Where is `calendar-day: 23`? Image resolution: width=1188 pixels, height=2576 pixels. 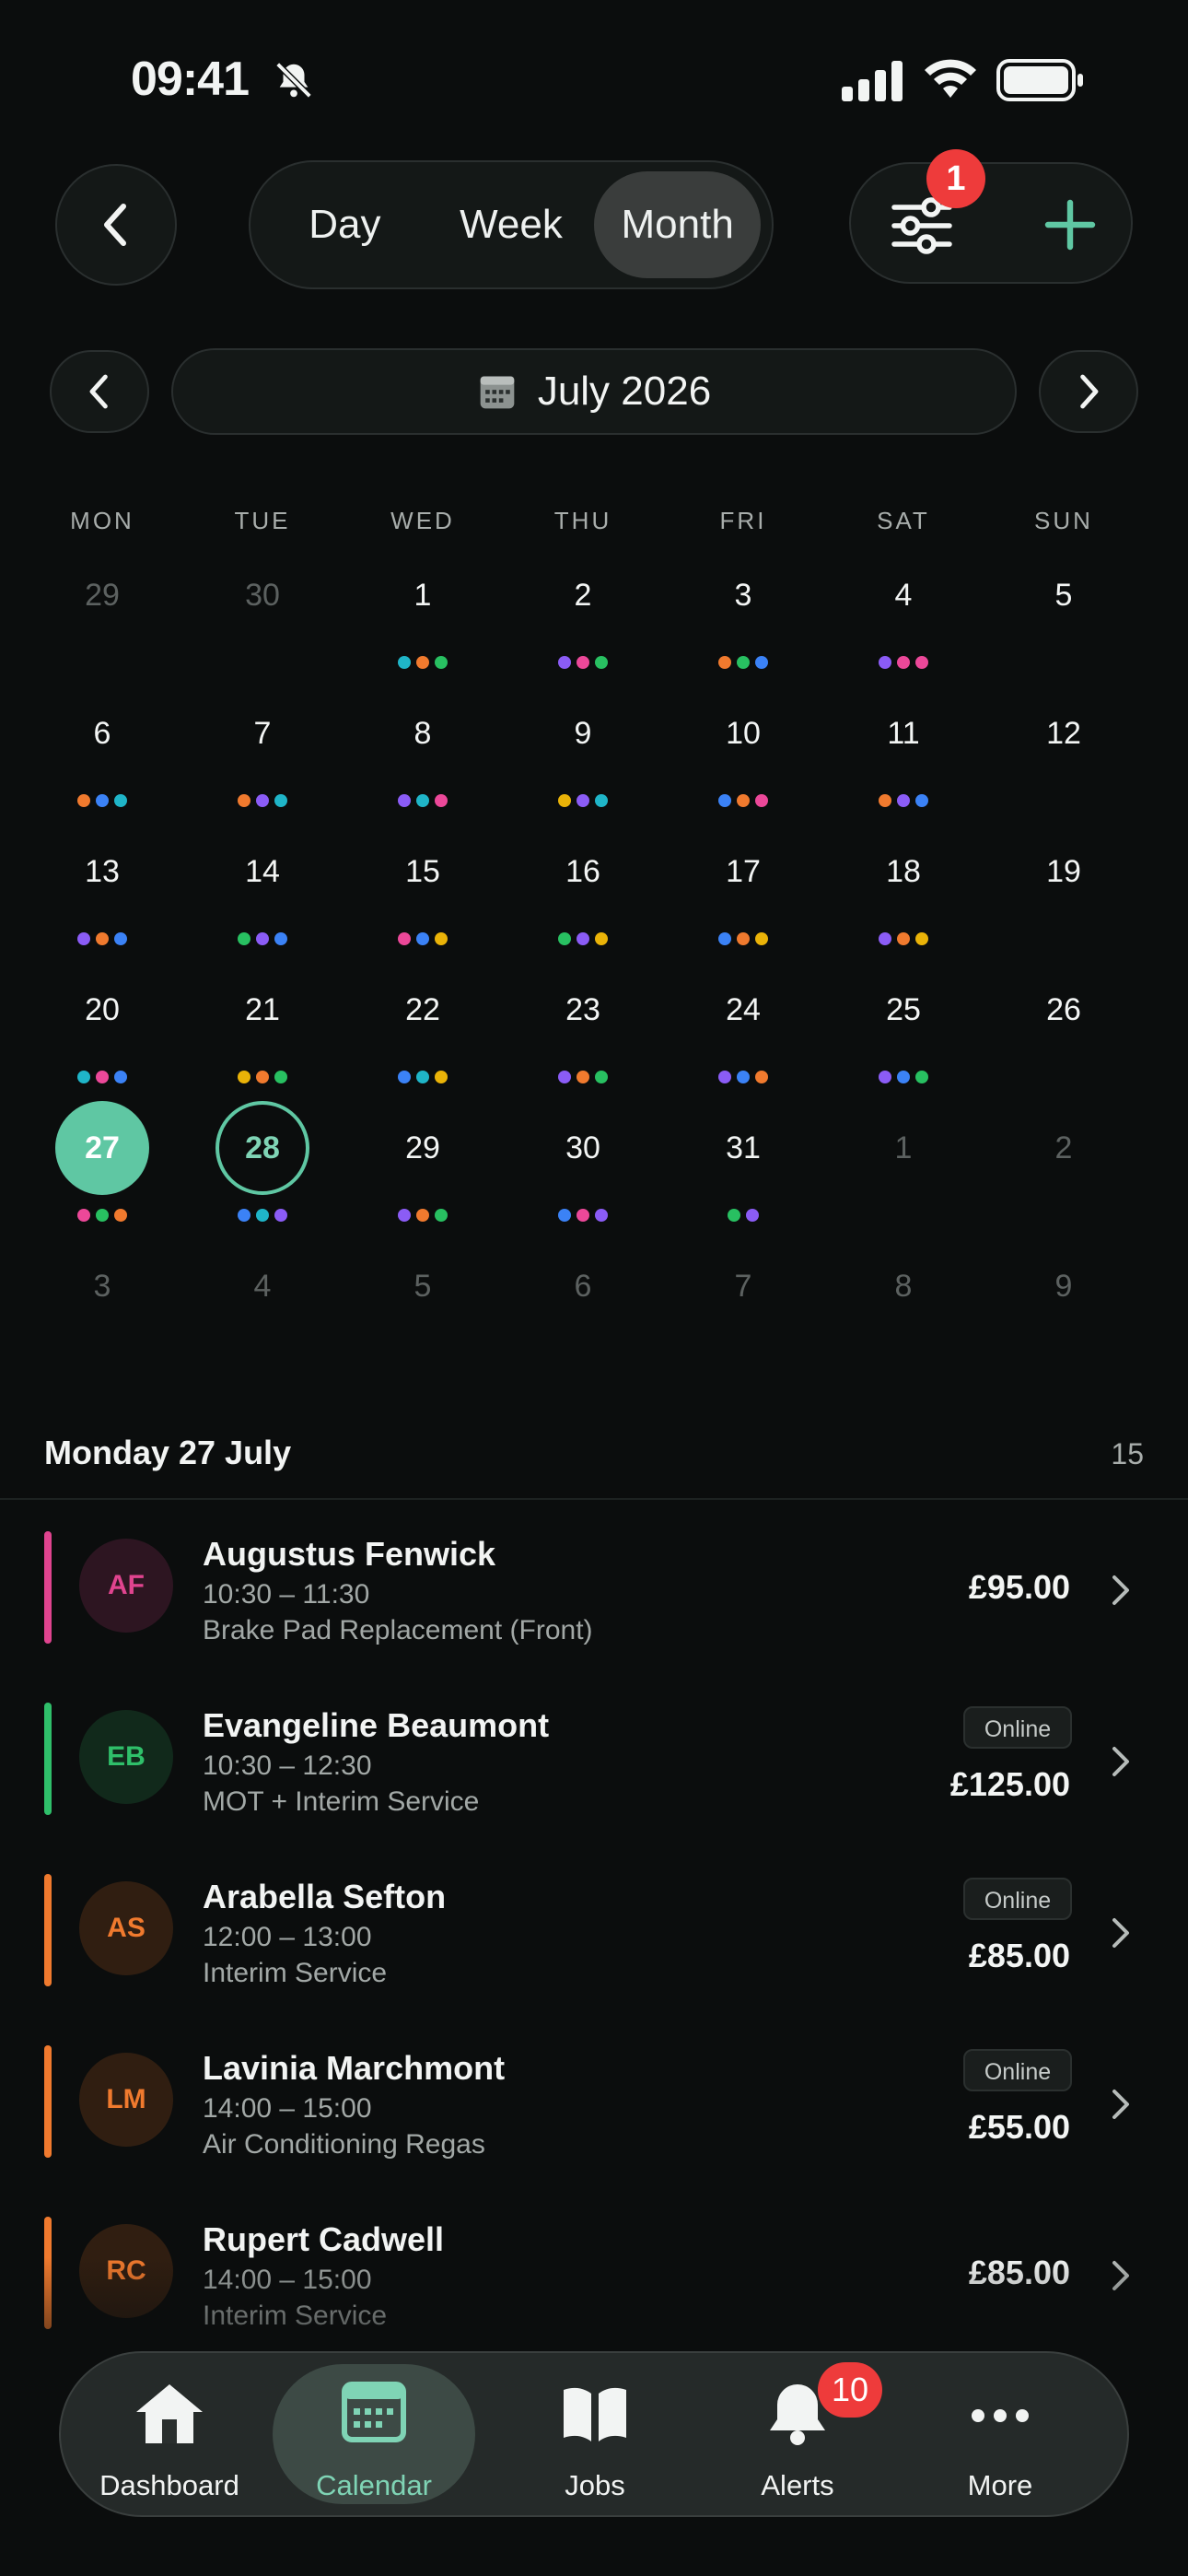 calendar-day: 23 is located at coordinates (583, 1027).